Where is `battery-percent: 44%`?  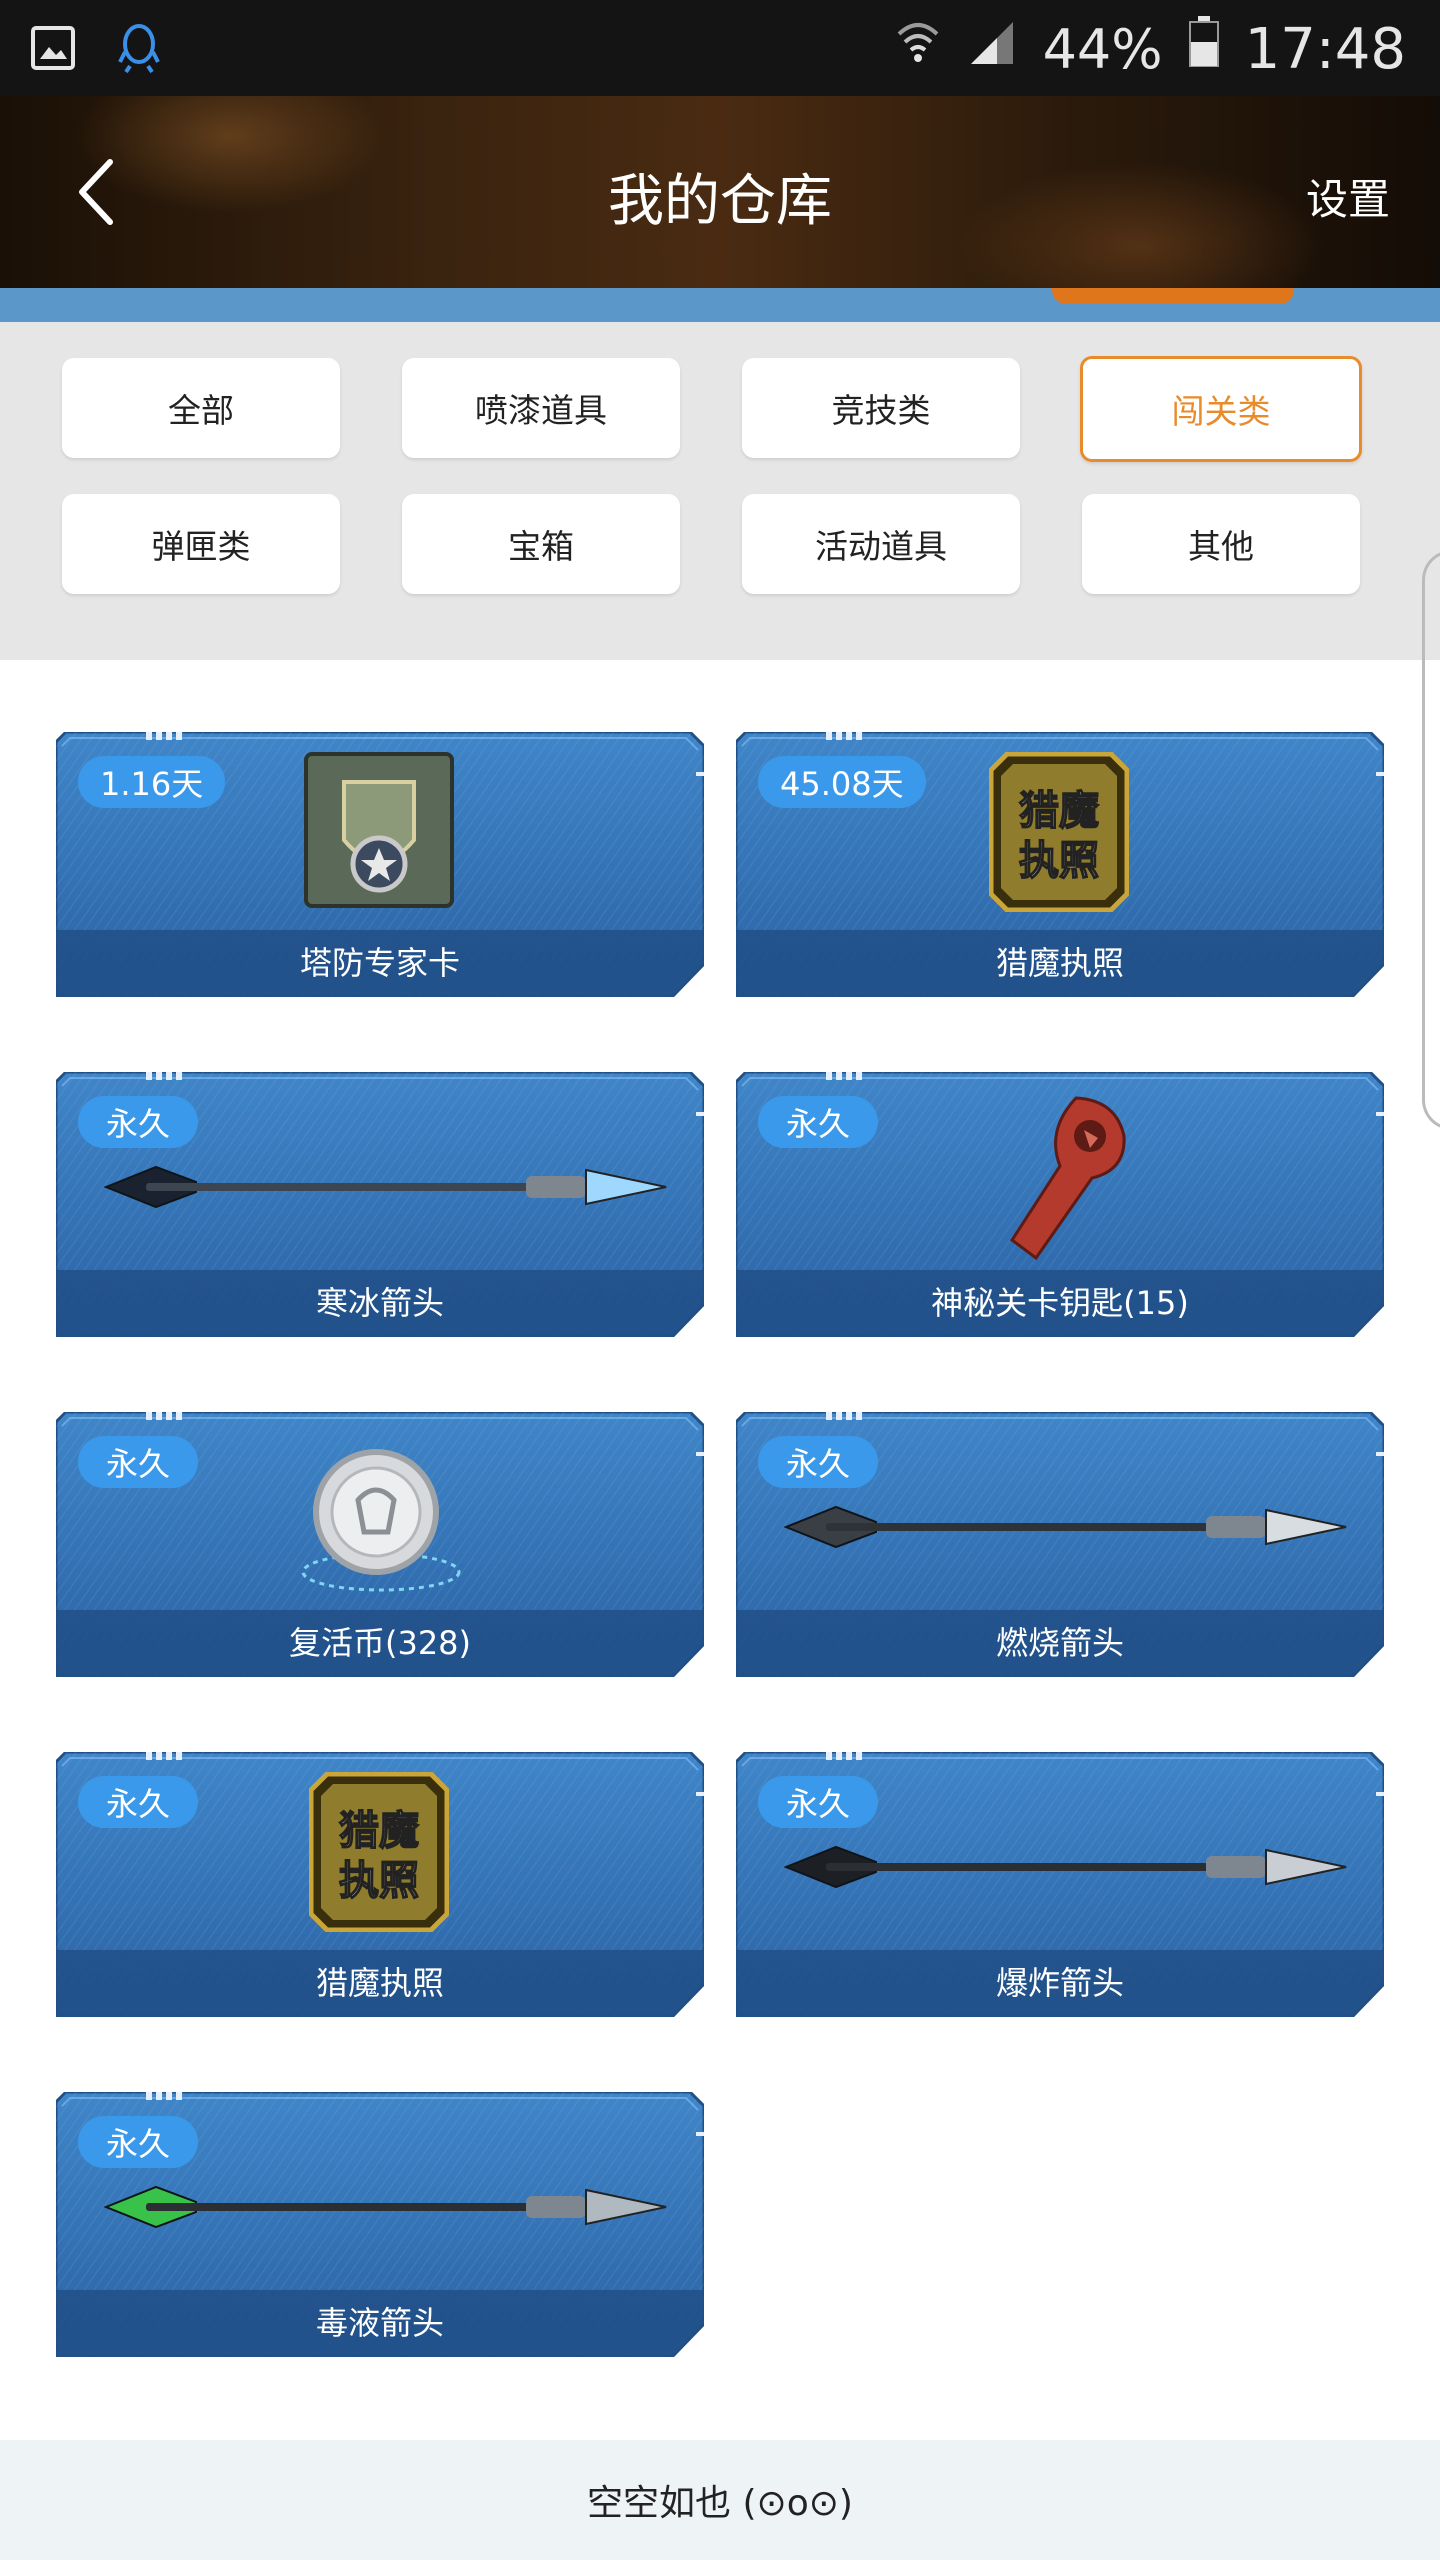 battery-percent: 44% is located at coordinates (1102, 49).